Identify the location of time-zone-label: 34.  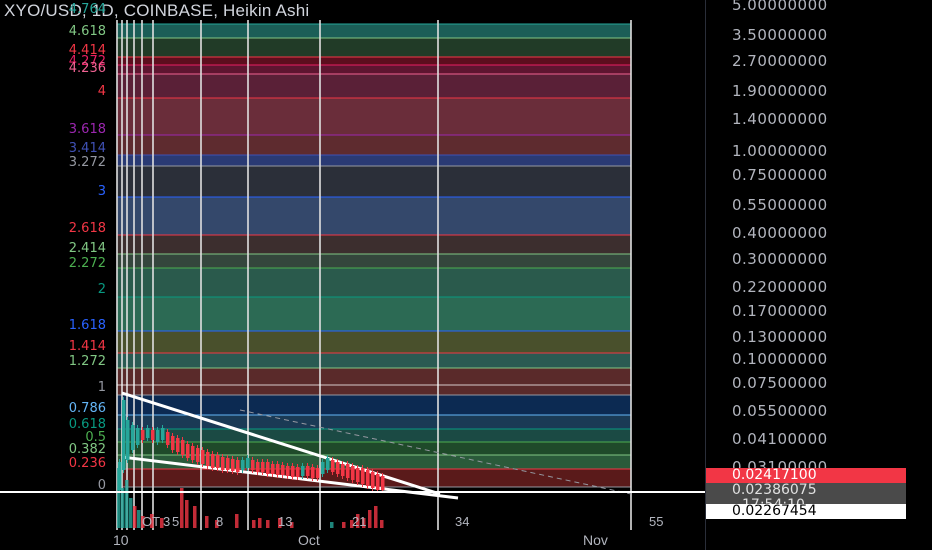
(462, 521).